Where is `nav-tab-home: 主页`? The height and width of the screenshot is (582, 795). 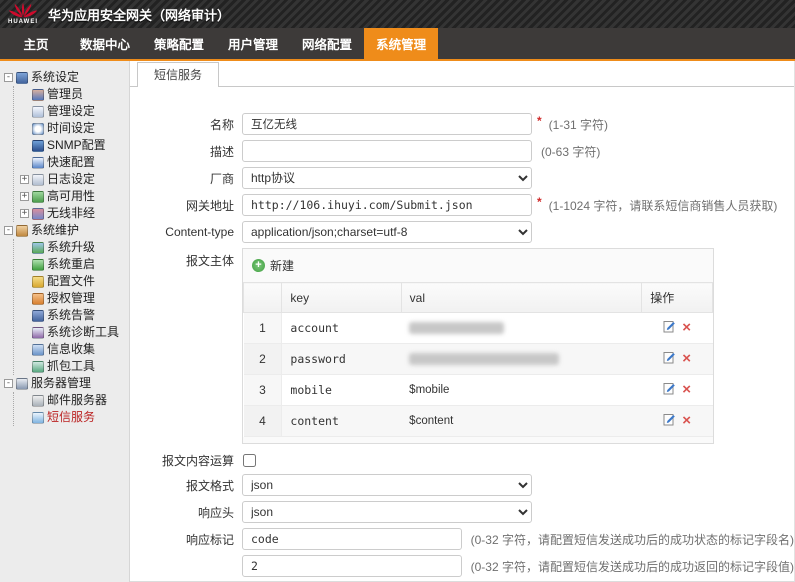
nav-tab-home: 主页 is located at coordinates (36, 43).